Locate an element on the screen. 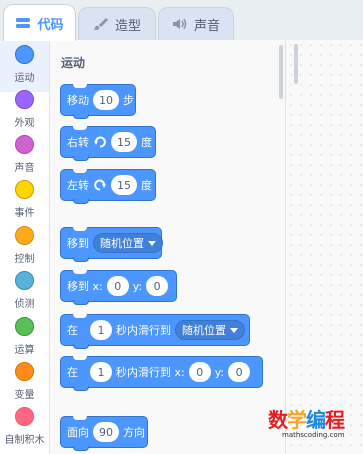 The image size is (363, 454). move-steps-block: 移动 10 步 is located at coordinates (98, 101).